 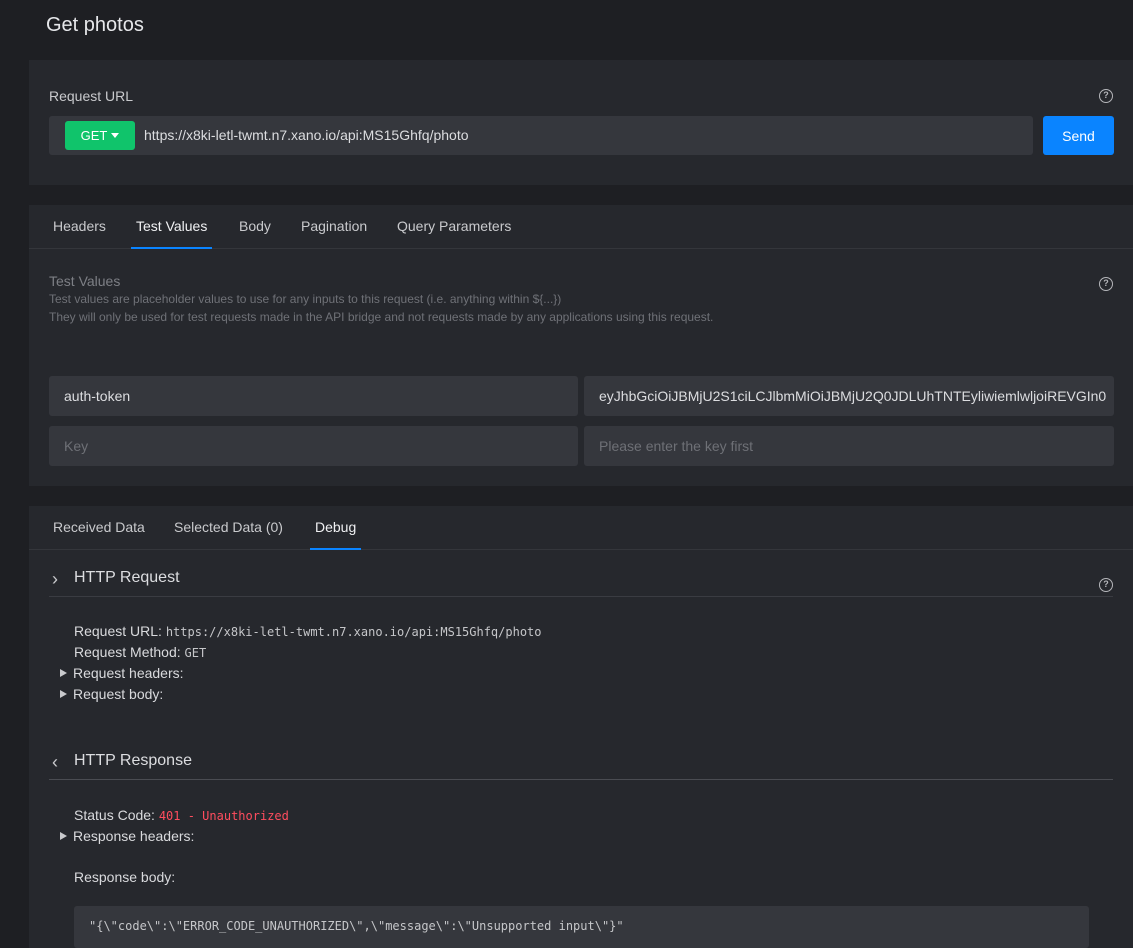 I want to click on test-values-title: Test Values, so click(x=85, y=281).